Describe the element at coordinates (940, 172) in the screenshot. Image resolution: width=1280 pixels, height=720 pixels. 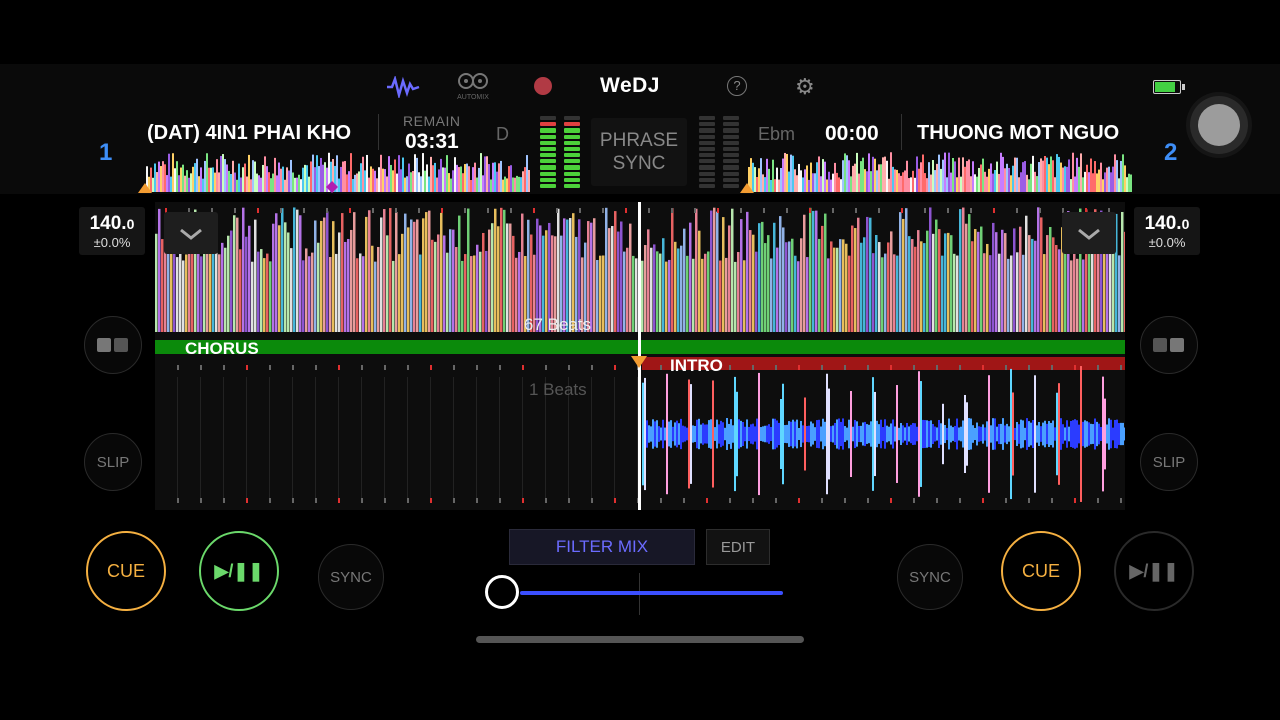
I see `deck2-overview-waveform` at that location.